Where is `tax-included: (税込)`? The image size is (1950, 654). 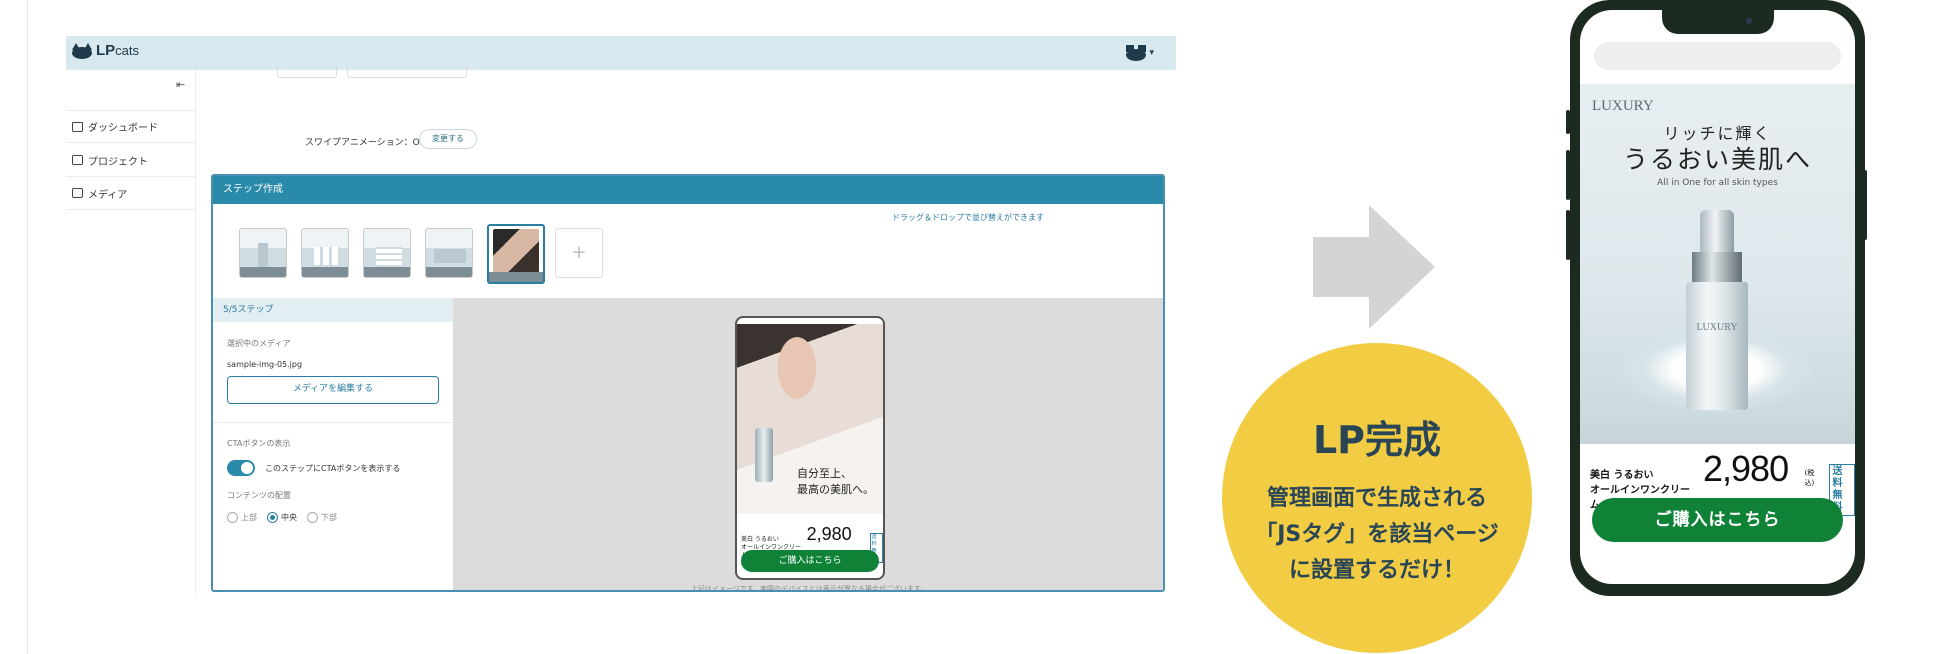 tax-included: (税込) is located at coordinates (1809, 478).